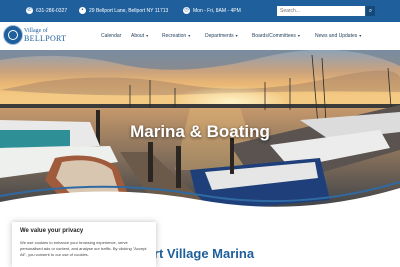 The width and height of the screenshot is (400, 267). I want to click on nav-recreation: Recreation ▾, so click(176, 36).